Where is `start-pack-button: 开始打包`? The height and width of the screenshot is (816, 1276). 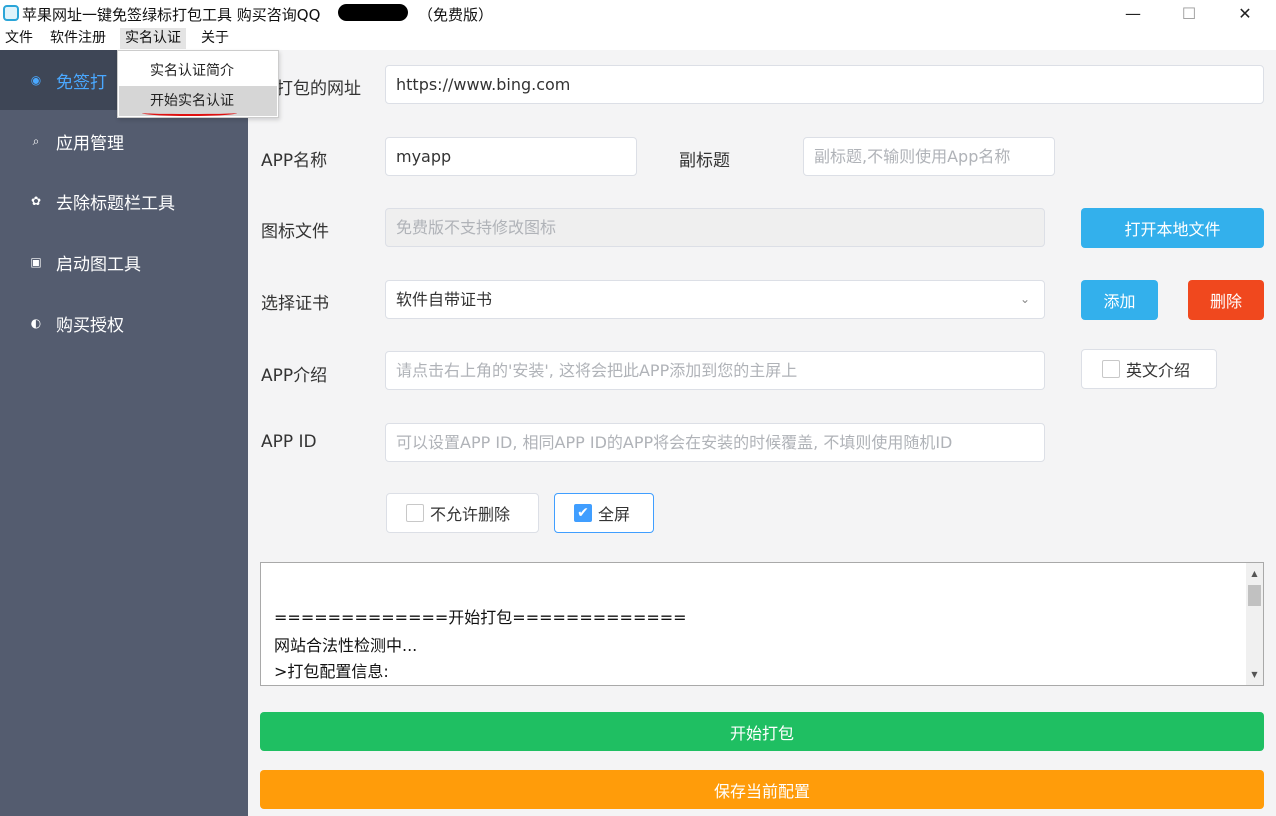 start-pack-button: 开始打包 is located at coordinates (762, 731).